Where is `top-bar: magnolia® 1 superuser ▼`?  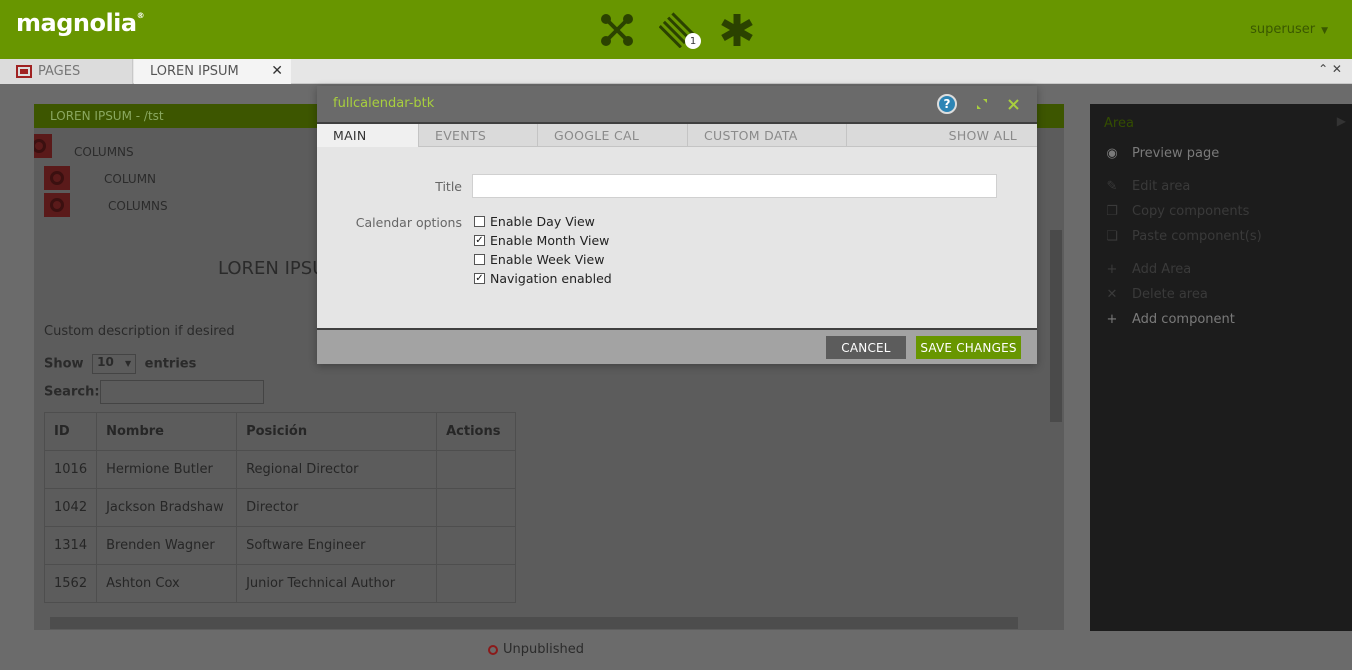 top-bar: magnolia® 1 superuser ▼ is located at coordinates (676, 29).